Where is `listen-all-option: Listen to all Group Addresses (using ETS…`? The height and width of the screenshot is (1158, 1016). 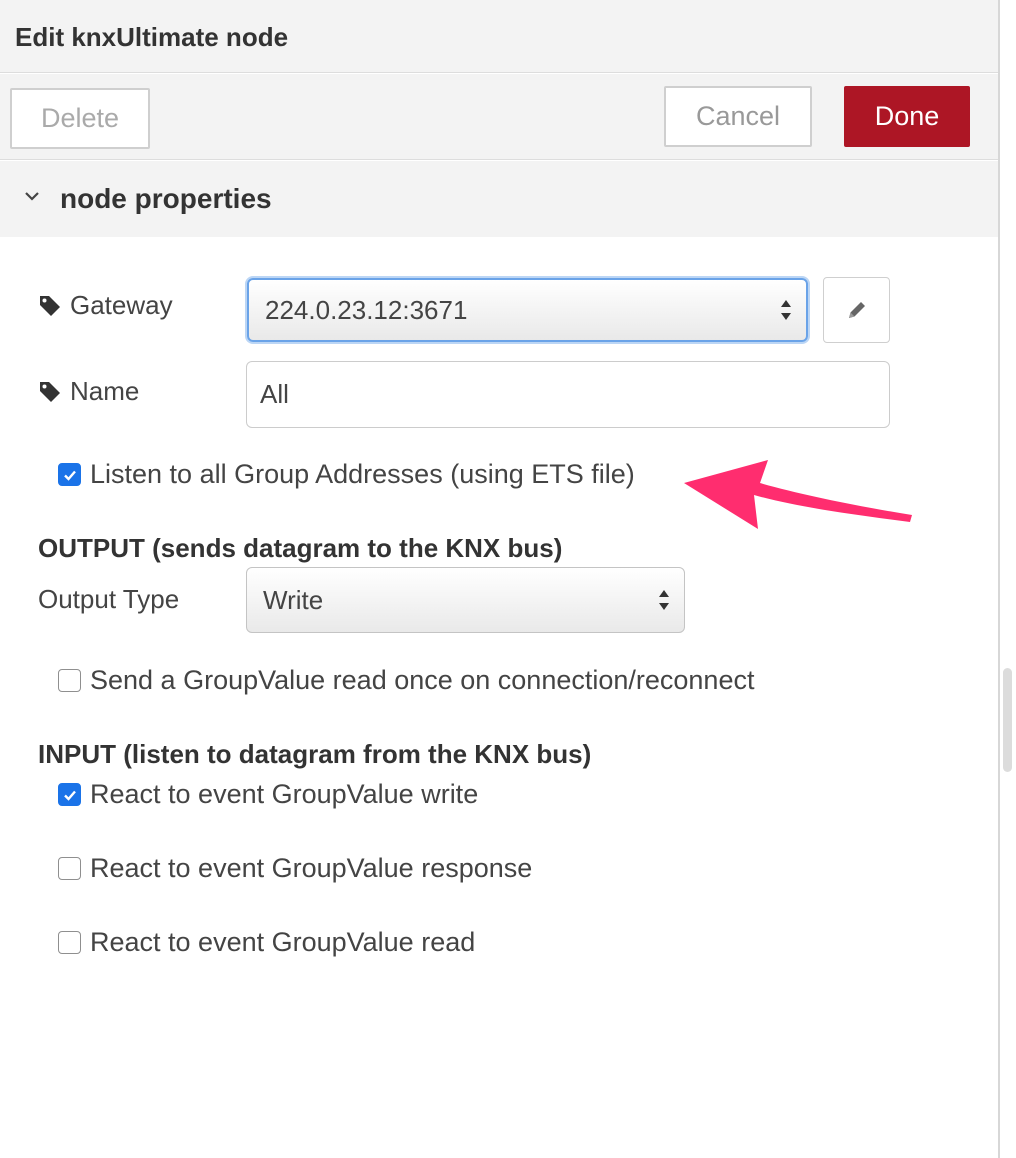
listen-all-option: Listen to all Group Addresses (using ETS… is located at coordinates (346, 474).